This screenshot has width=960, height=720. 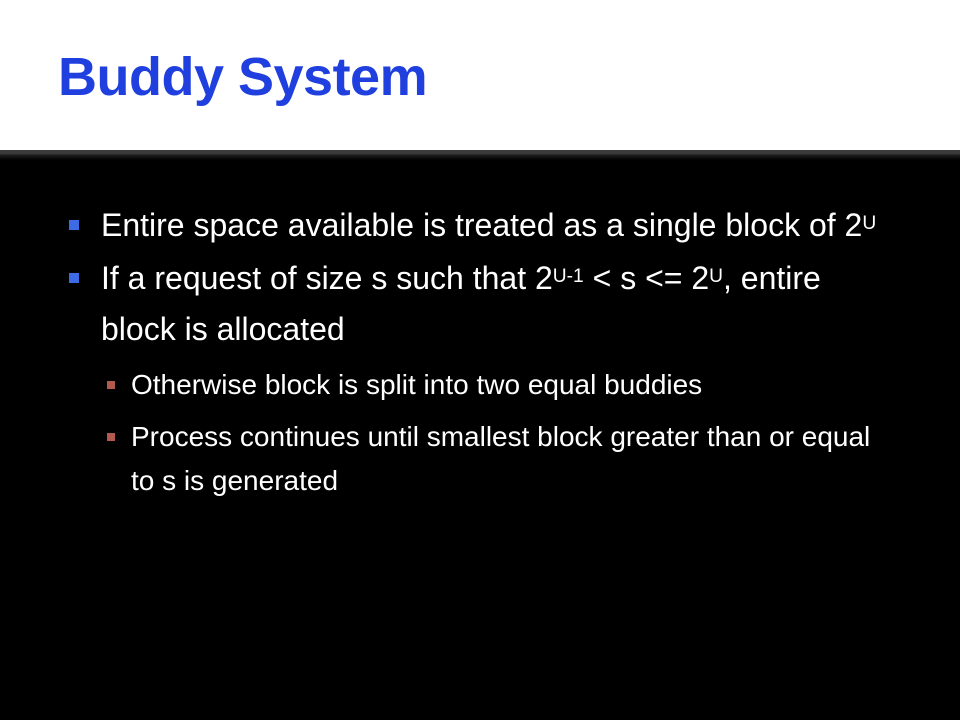 I want to click on slide-title: Buddy System, so click(x=243, y=77).